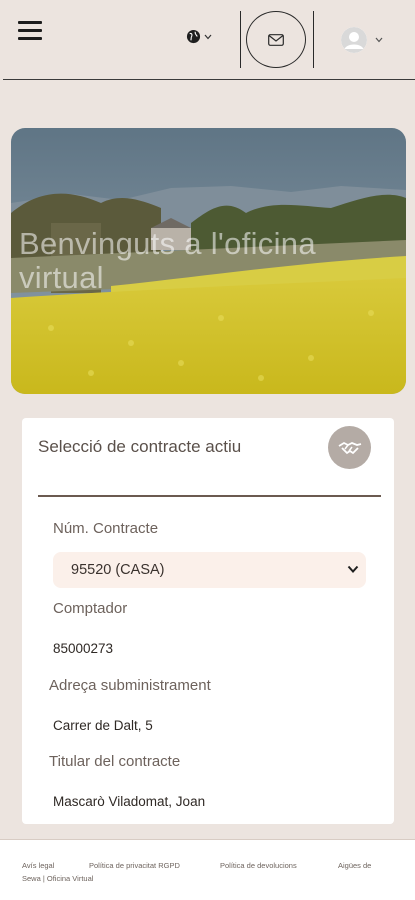 The image size is (415, 900). What do you see at coordinates (30, 31) in the screenshot?
I see `hamburger-menu-icon` at bounding box center [30, 31].